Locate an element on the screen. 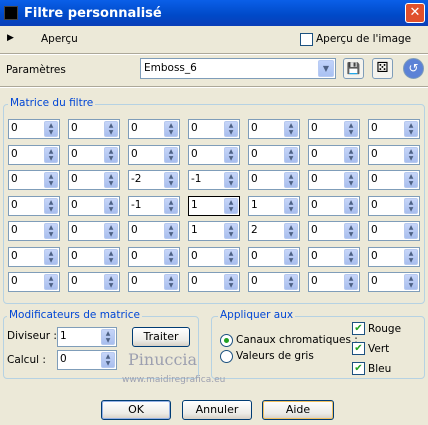  save-preset-button: 💾 is located at coordinates (353, 68).